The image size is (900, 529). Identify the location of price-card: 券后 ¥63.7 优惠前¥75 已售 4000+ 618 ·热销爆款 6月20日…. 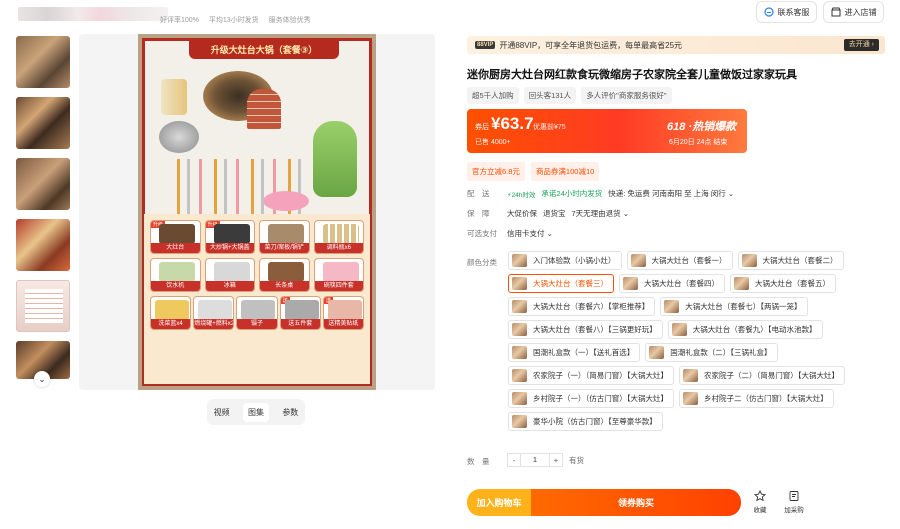
(607, 131).